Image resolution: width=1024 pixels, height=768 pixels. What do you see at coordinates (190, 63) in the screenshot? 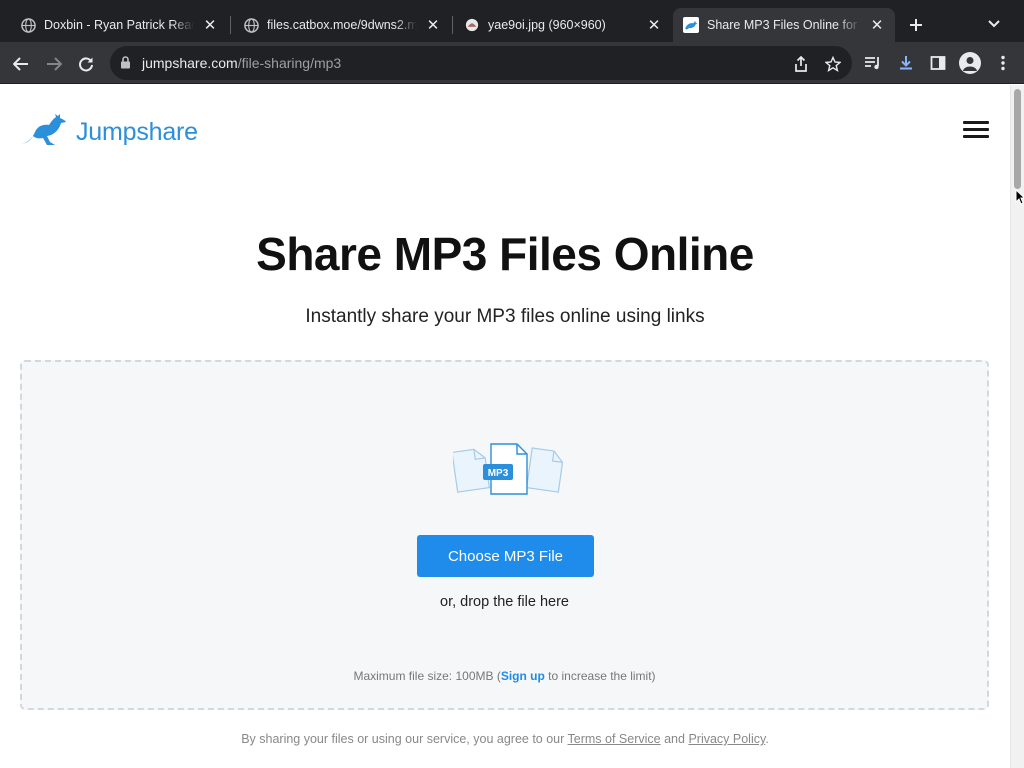
I see `url-domain: jumpshare.com` at bounding box center [190, 63].